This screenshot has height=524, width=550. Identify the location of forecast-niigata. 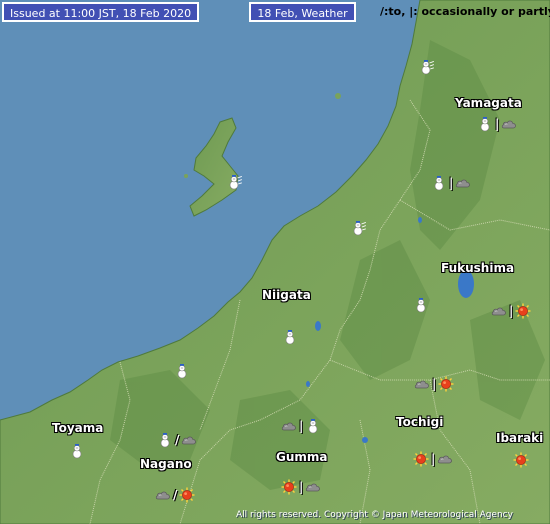
(290, 337).